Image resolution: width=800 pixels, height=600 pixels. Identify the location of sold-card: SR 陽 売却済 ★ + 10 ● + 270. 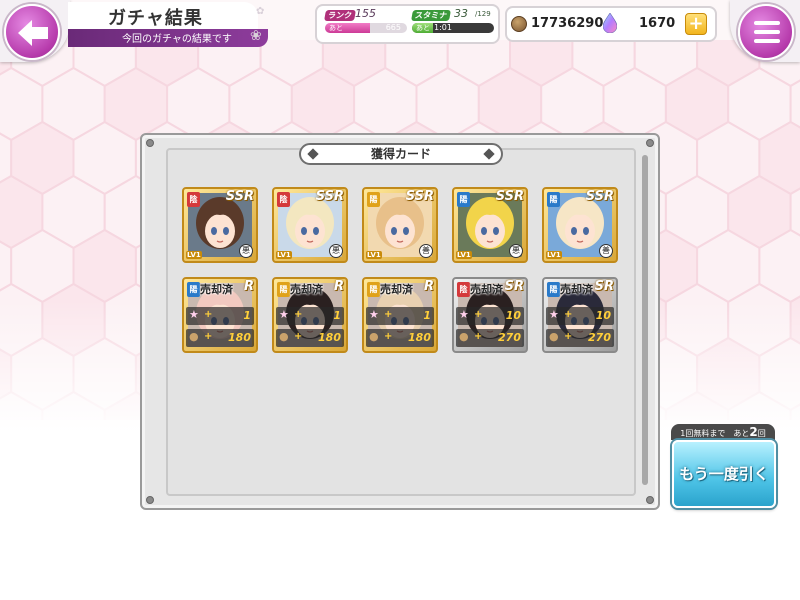
(580, 315).